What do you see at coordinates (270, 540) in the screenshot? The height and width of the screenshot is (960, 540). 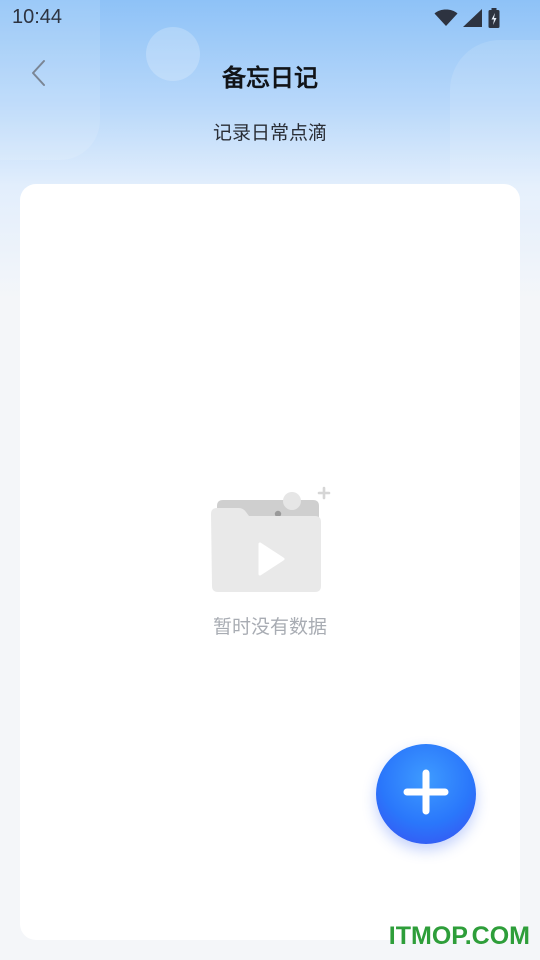 I see `empty-folder-video-icon` at bounding box center [270, 540].